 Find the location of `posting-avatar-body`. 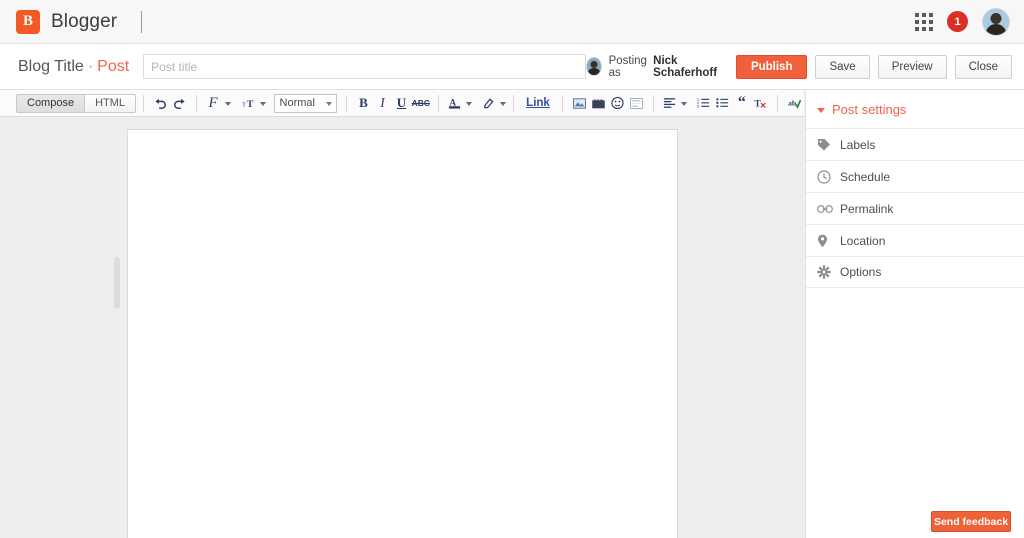

posting-avatar-body is located at coordinates (594, 71).